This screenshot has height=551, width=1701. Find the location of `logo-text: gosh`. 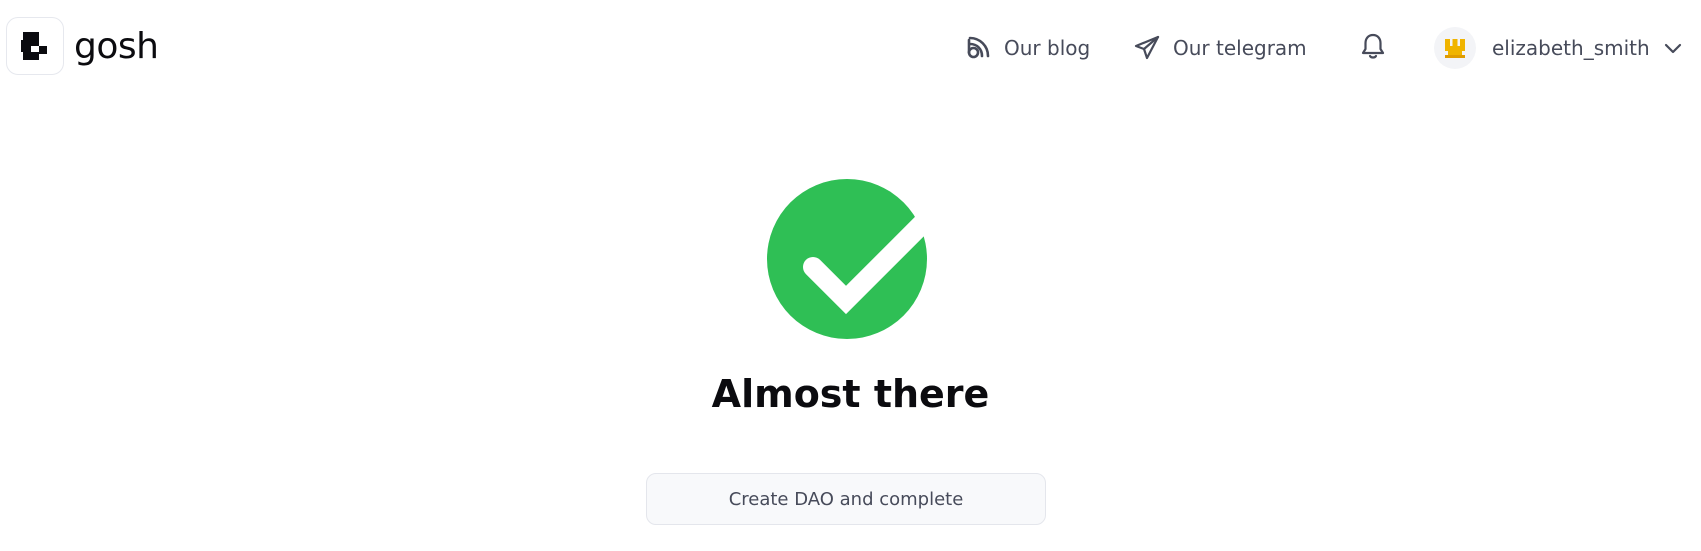

logo-text: gosh is located at coordinates (116, 46).